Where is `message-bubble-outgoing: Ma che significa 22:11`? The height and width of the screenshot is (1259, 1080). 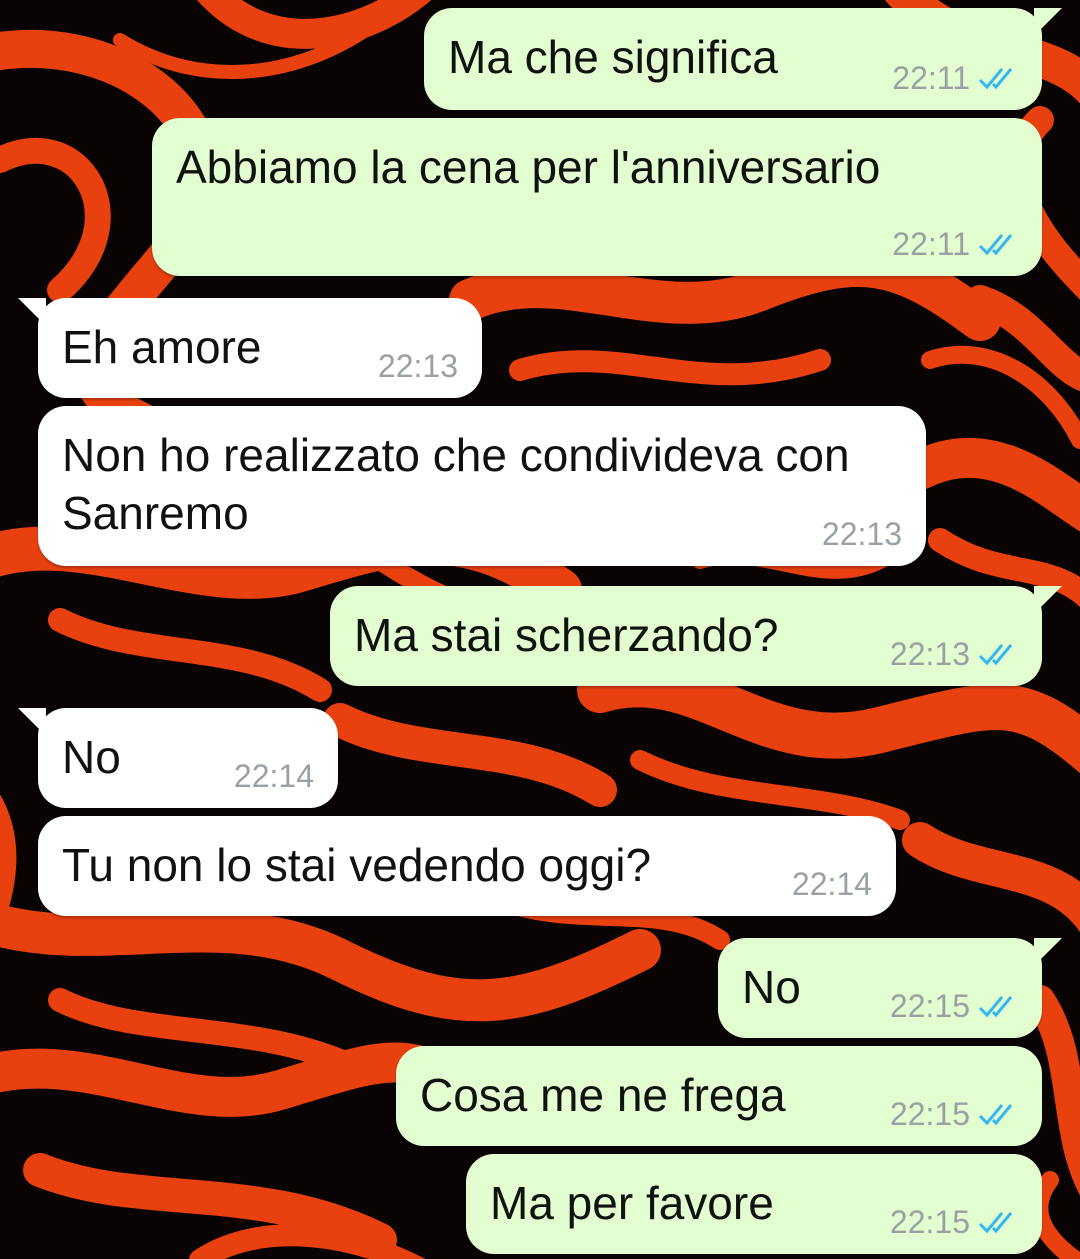 message-bubble-outgoing: Ma che significa 22:11 is located at coordinates (743, 59).